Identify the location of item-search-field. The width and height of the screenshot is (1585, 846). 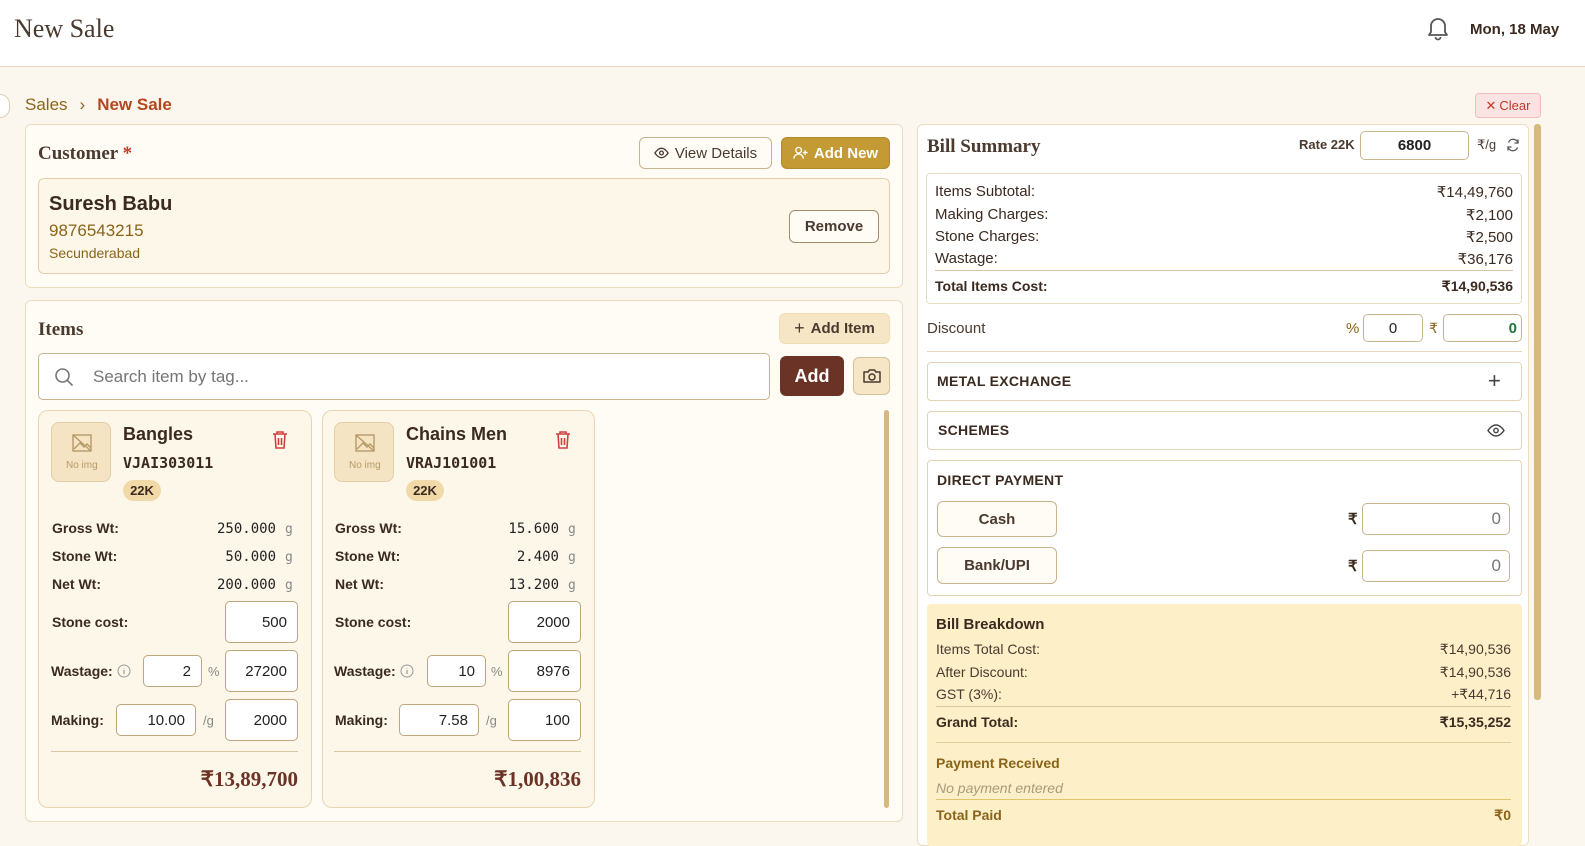
(404, 376).